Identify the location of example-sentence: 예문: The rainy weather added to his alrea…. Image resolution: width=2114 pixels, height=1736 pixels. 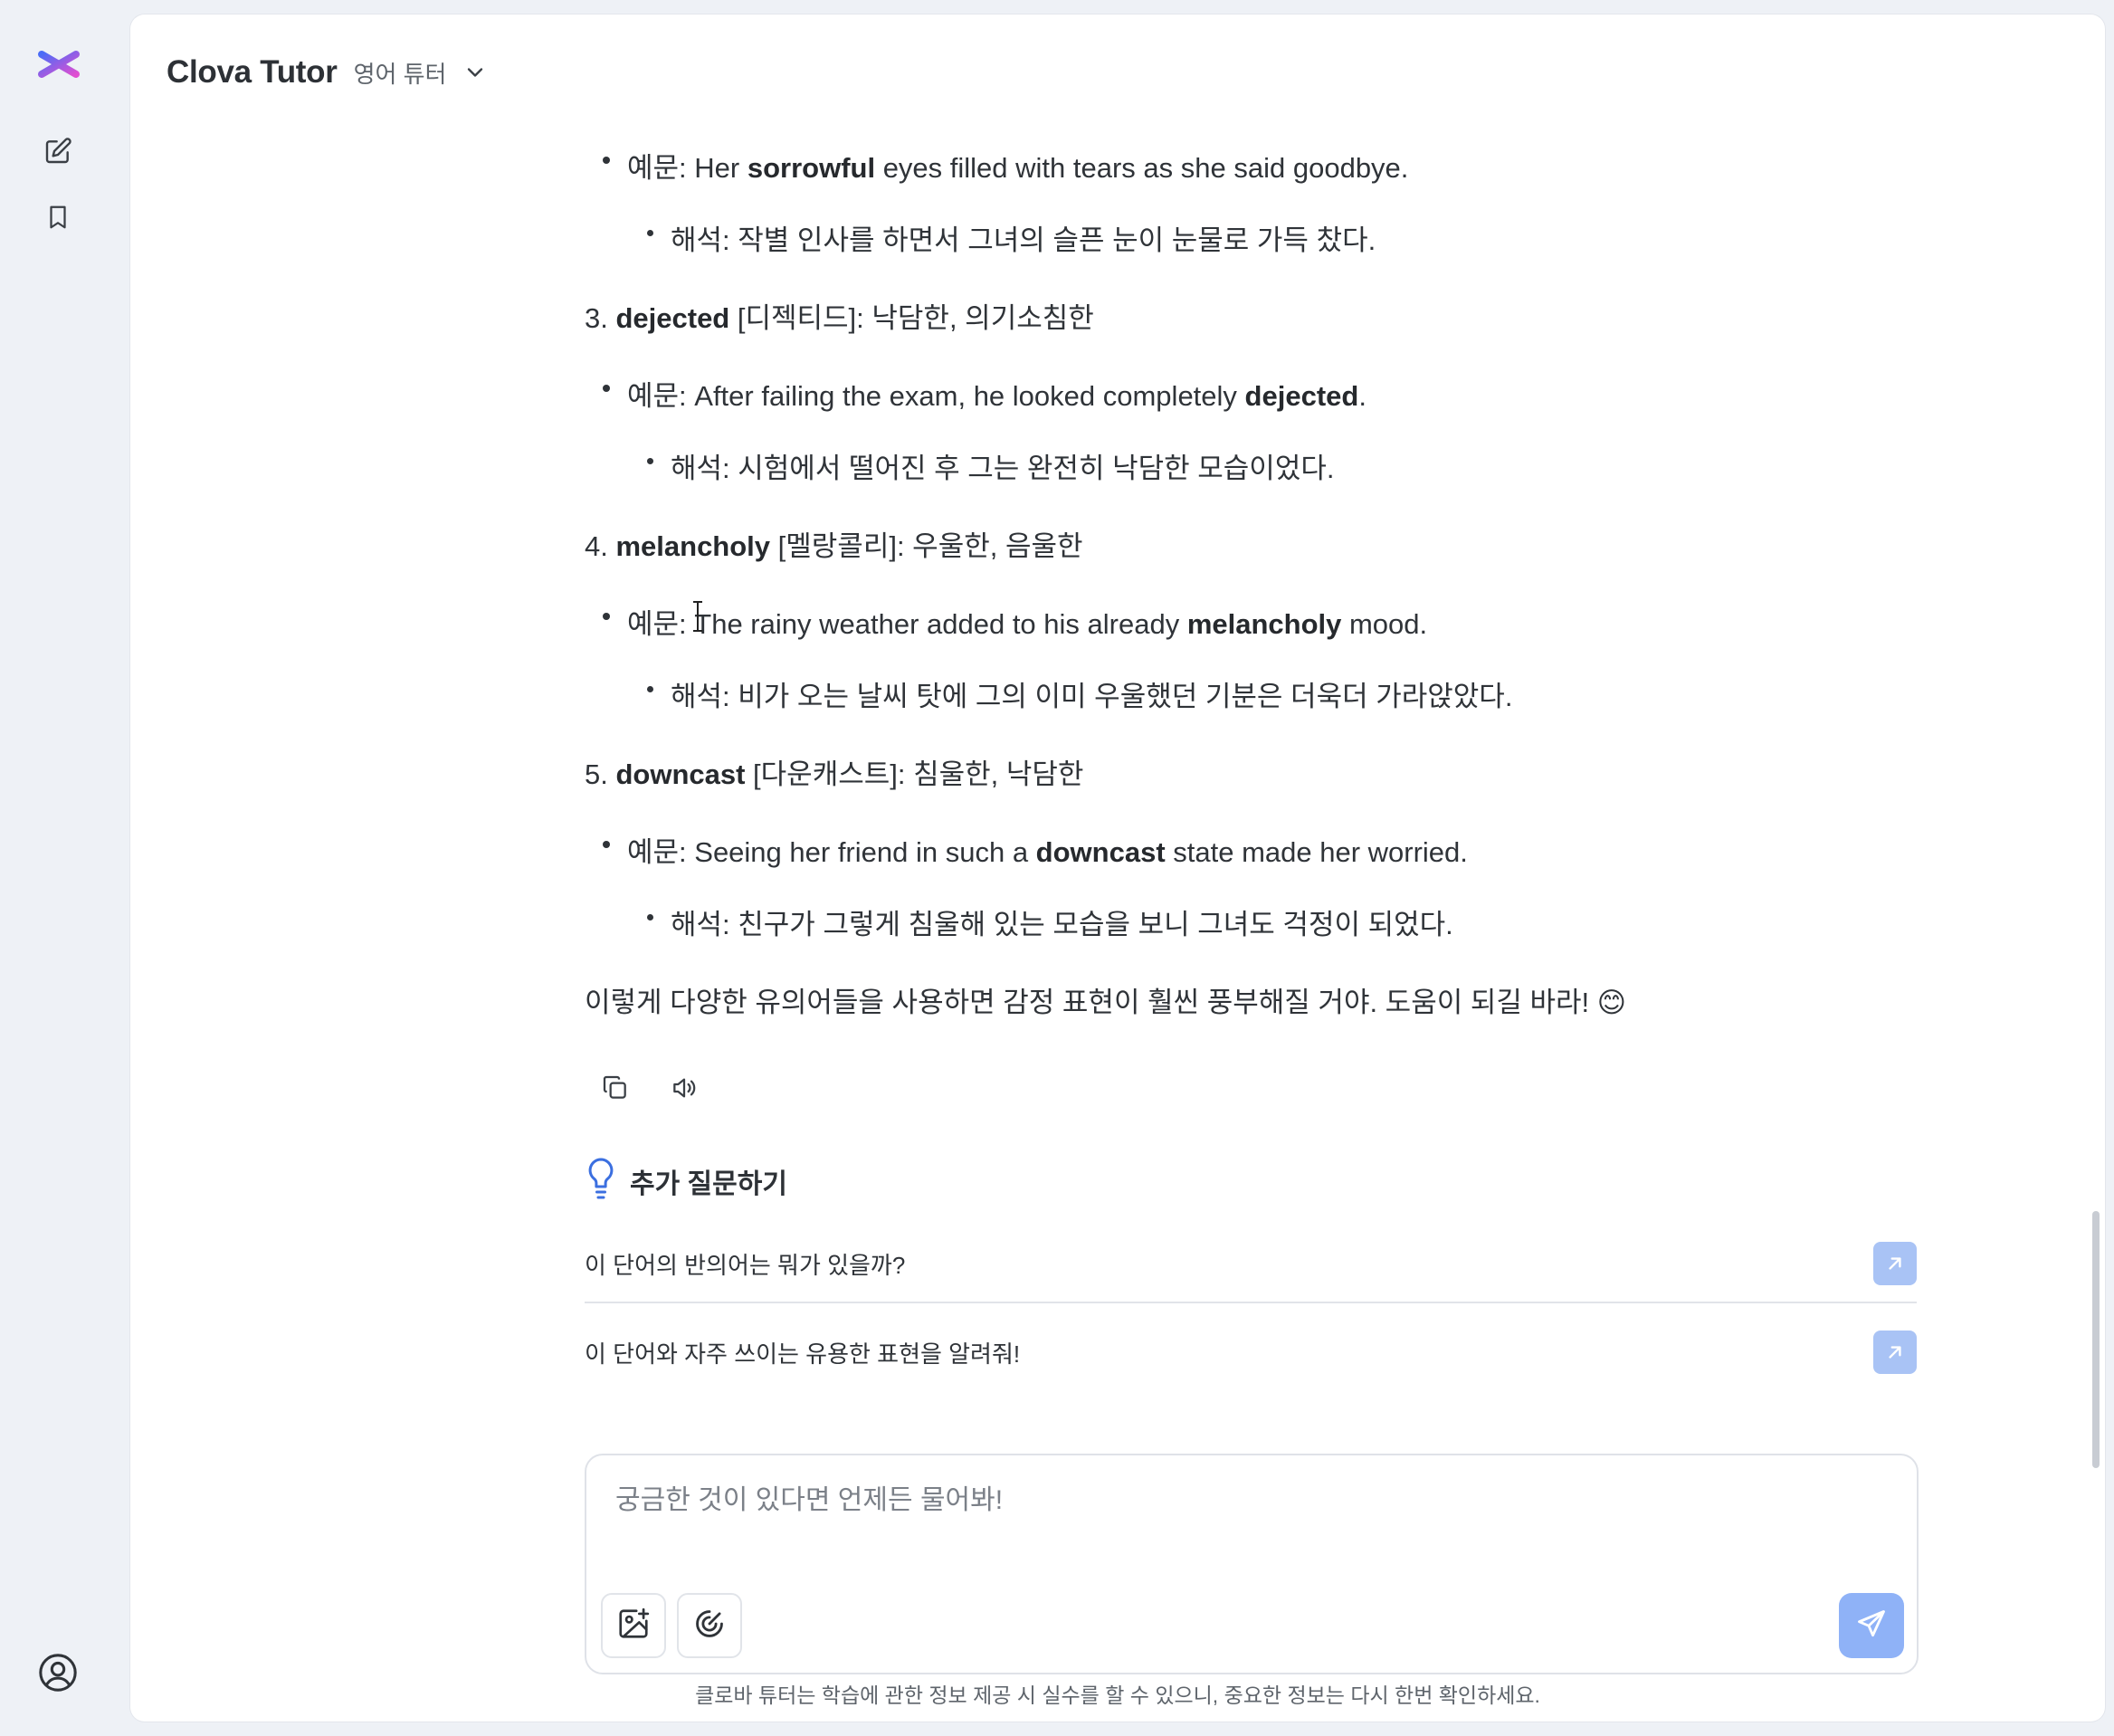
(1027, 624).